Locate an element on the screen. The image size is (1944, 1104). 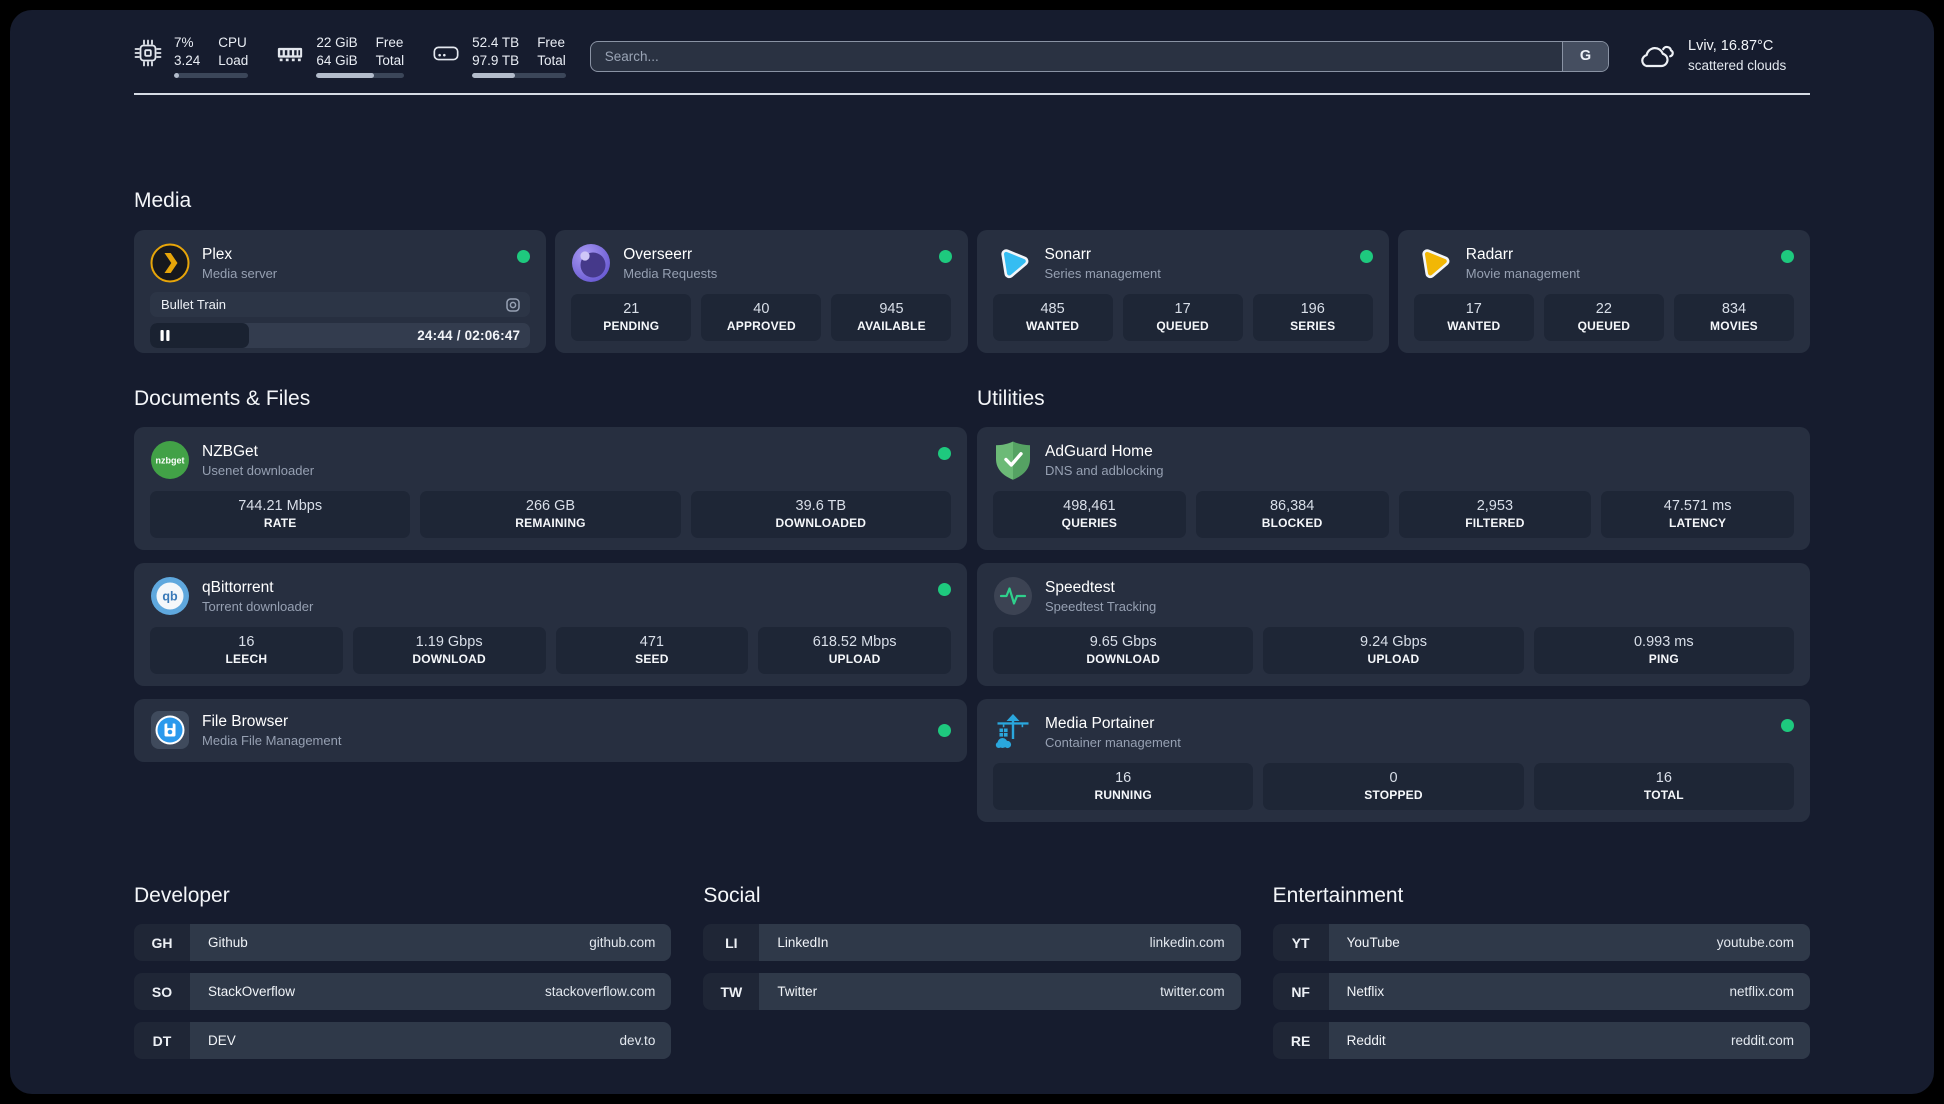
link-name: YouTube is located at coordinates (1373, 942).